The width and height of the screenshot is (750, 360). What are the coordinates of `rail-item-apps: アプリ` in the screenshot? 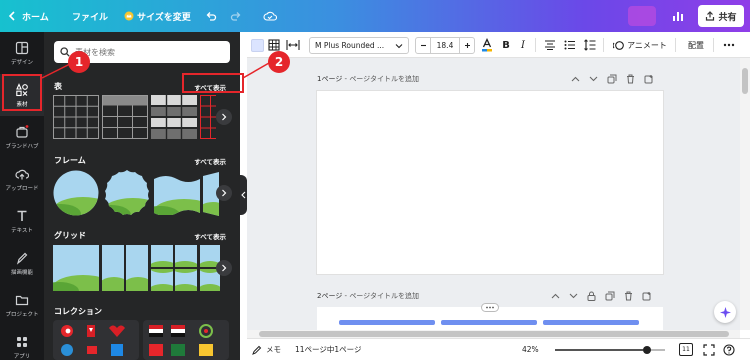 It's located at (22, 343).